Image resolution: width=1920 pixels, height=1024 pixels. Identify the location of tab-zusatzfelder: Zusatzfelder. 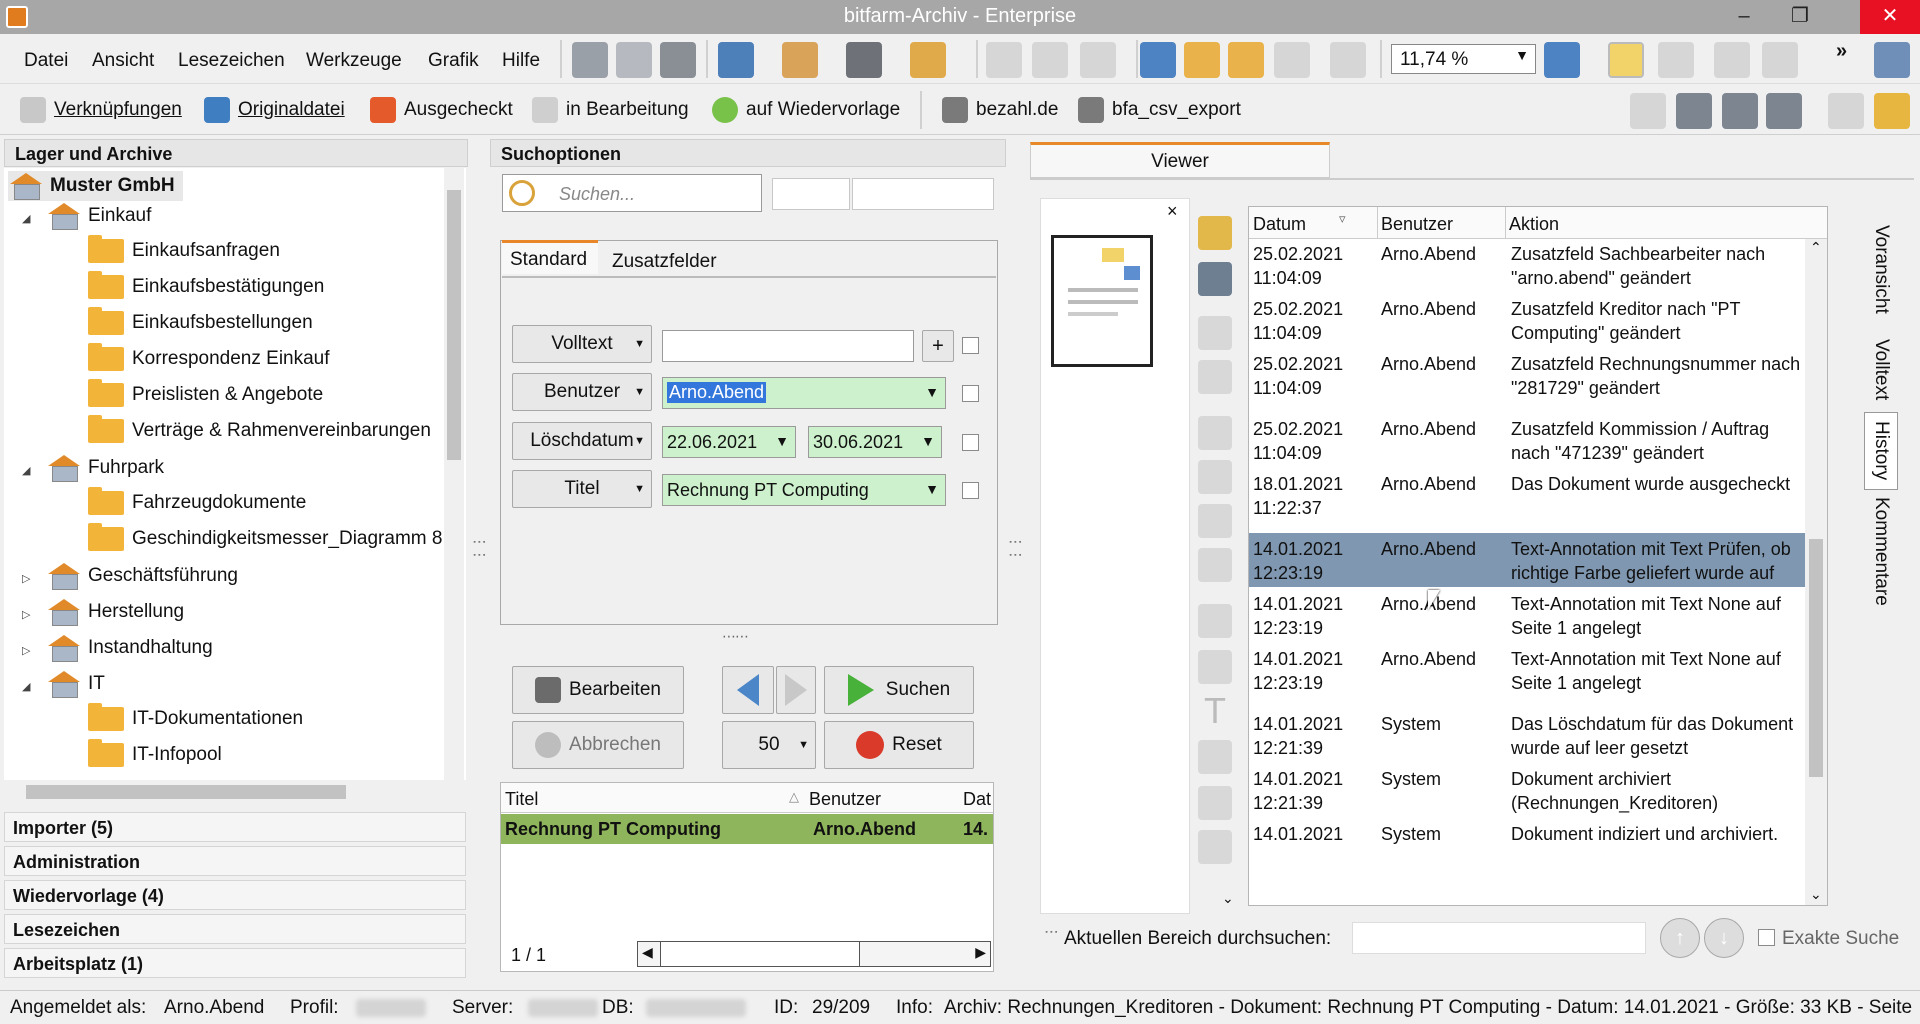
(662, 260).